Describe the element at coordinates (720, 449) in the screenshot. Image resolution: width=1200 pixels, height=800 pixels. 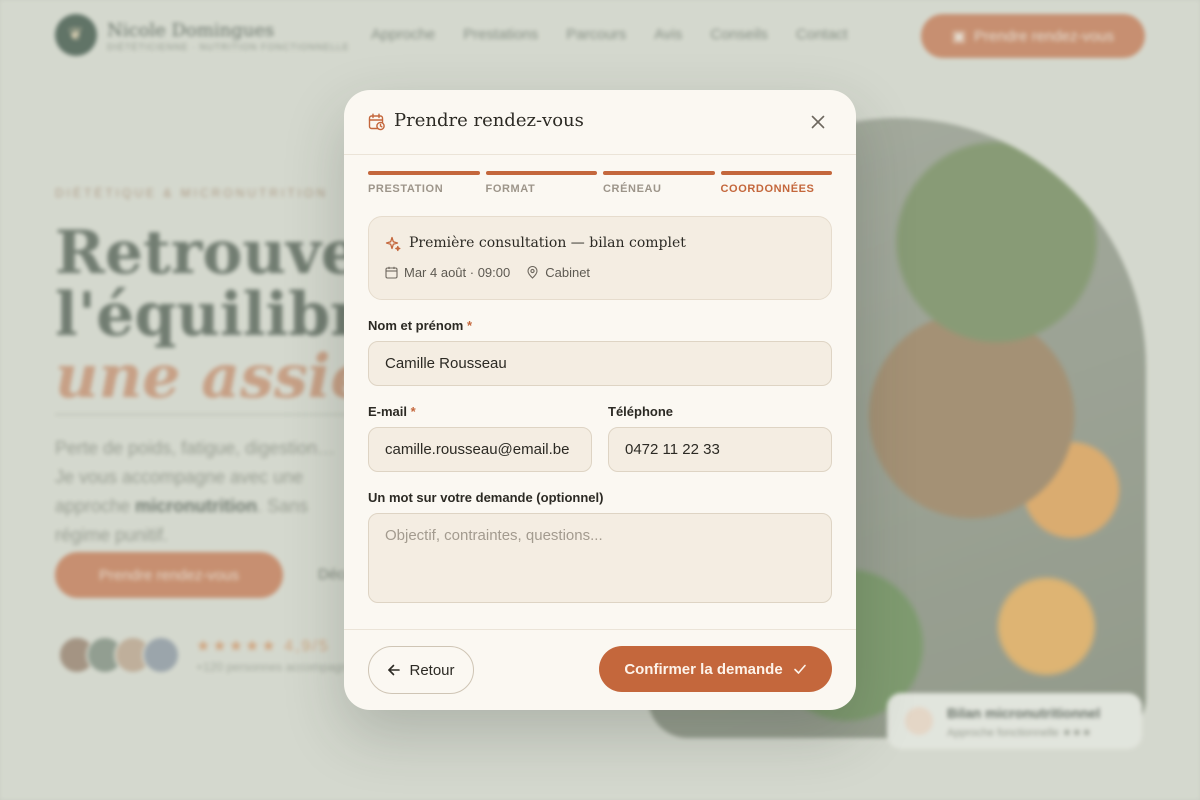
I see `phone-input` at that location.